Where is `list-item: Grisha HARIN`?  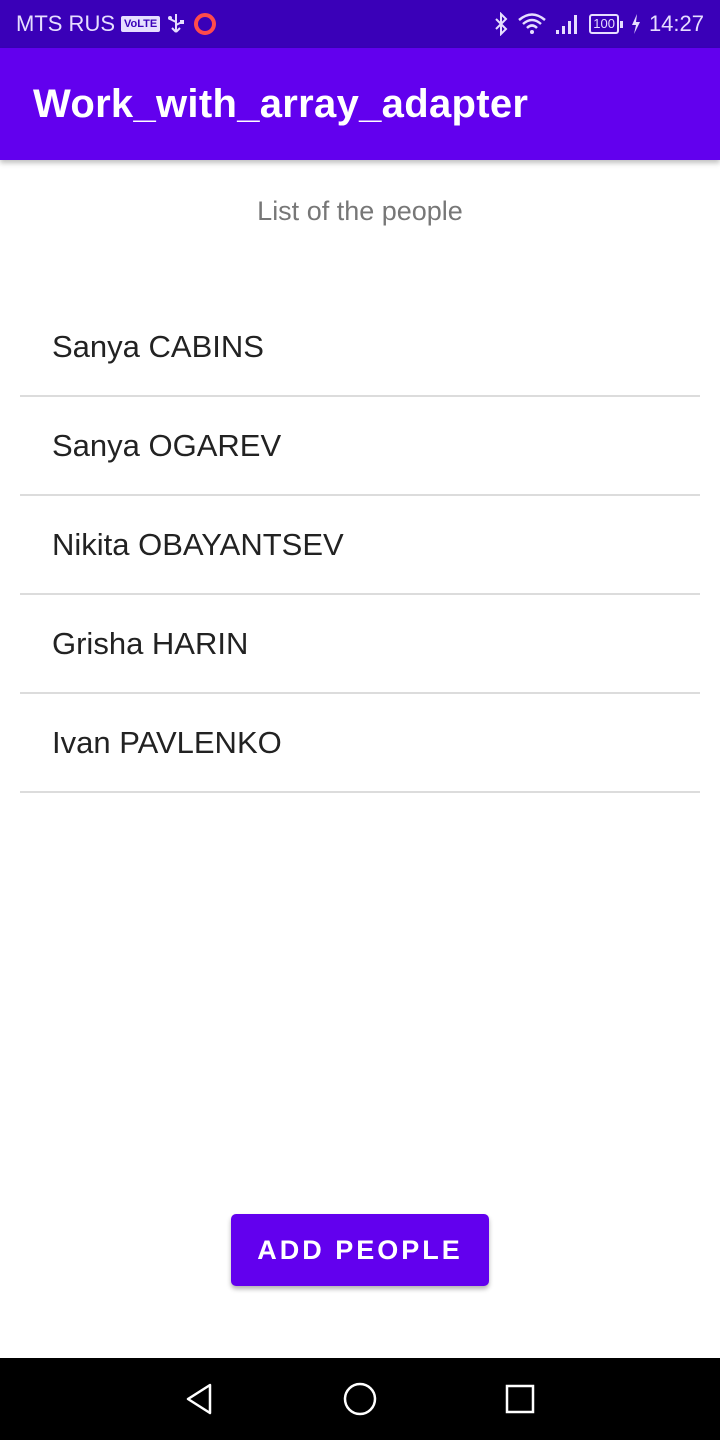
list-item: Grisha HARIN is located at coordinates (360, 644).